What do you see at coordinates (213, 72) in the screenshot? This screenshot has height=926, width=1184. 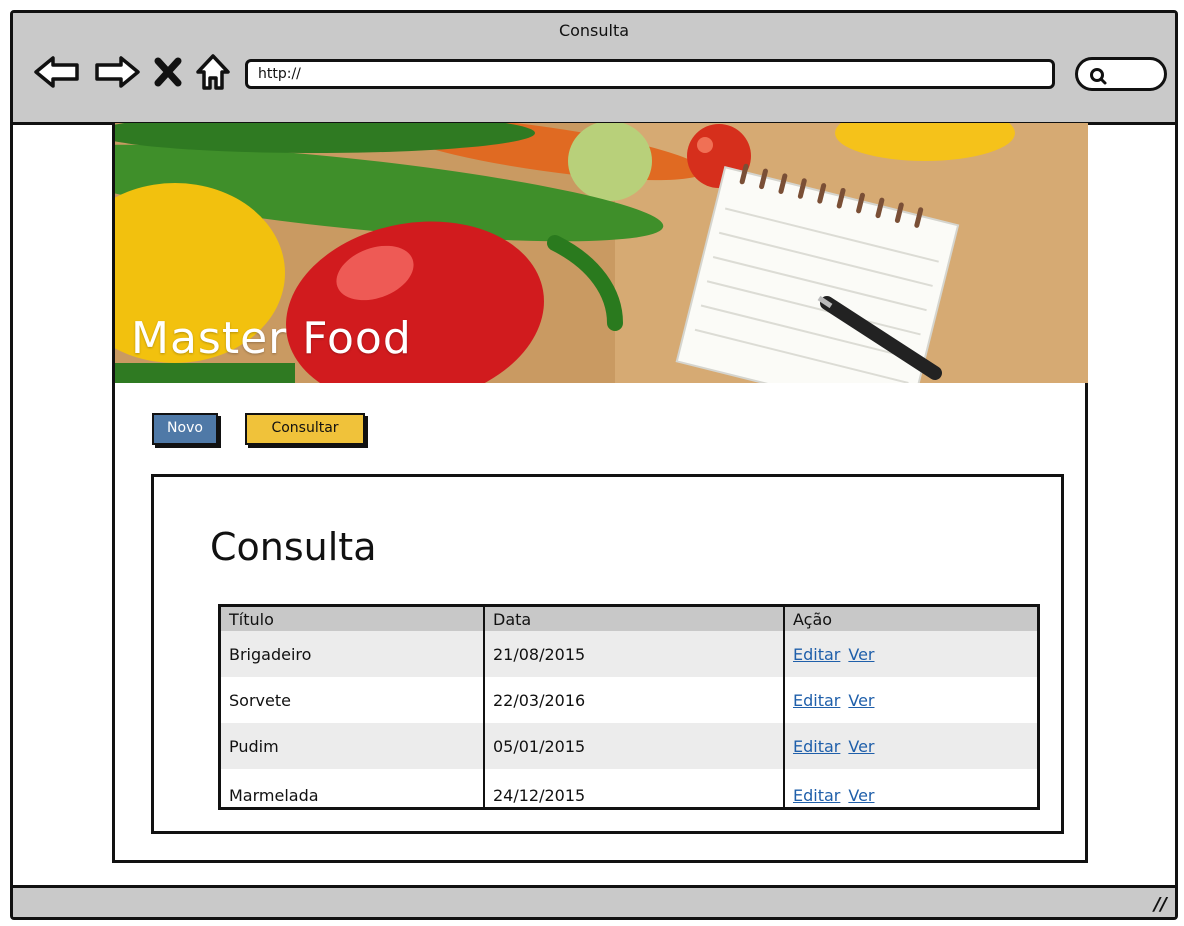 I see `home-icon` at bounding box center [213, 72].